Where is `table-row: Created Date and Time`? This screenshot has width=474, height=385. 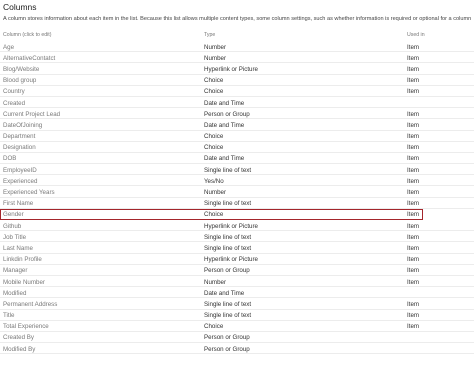 table-row: Created Date and Time is located at coordinates (237, 103).